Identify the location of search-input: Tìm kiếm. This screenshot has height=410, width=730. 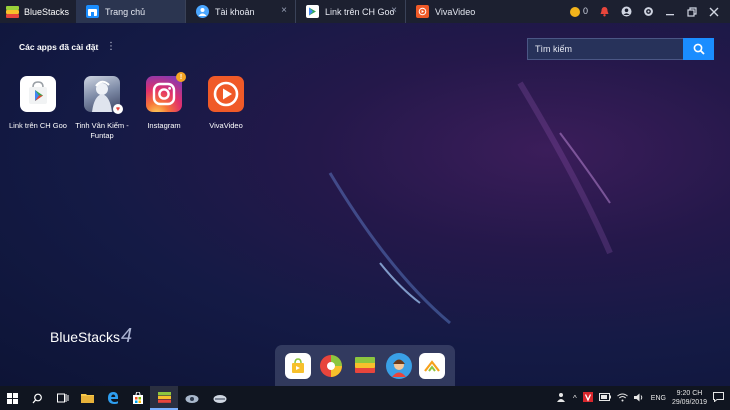
(605, 49).